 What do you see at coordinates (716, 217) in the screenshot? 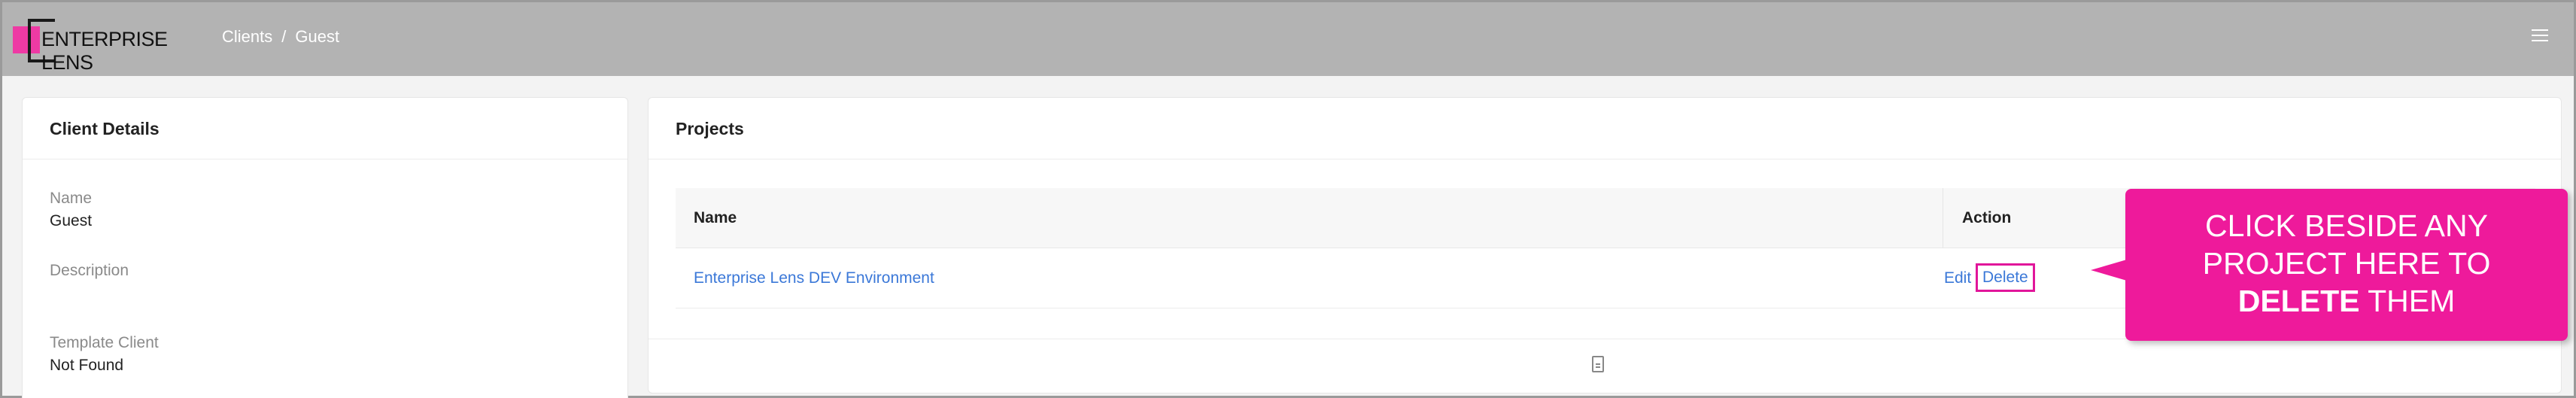
I see `column-header-name: Name` at bounding box center [716, 217].